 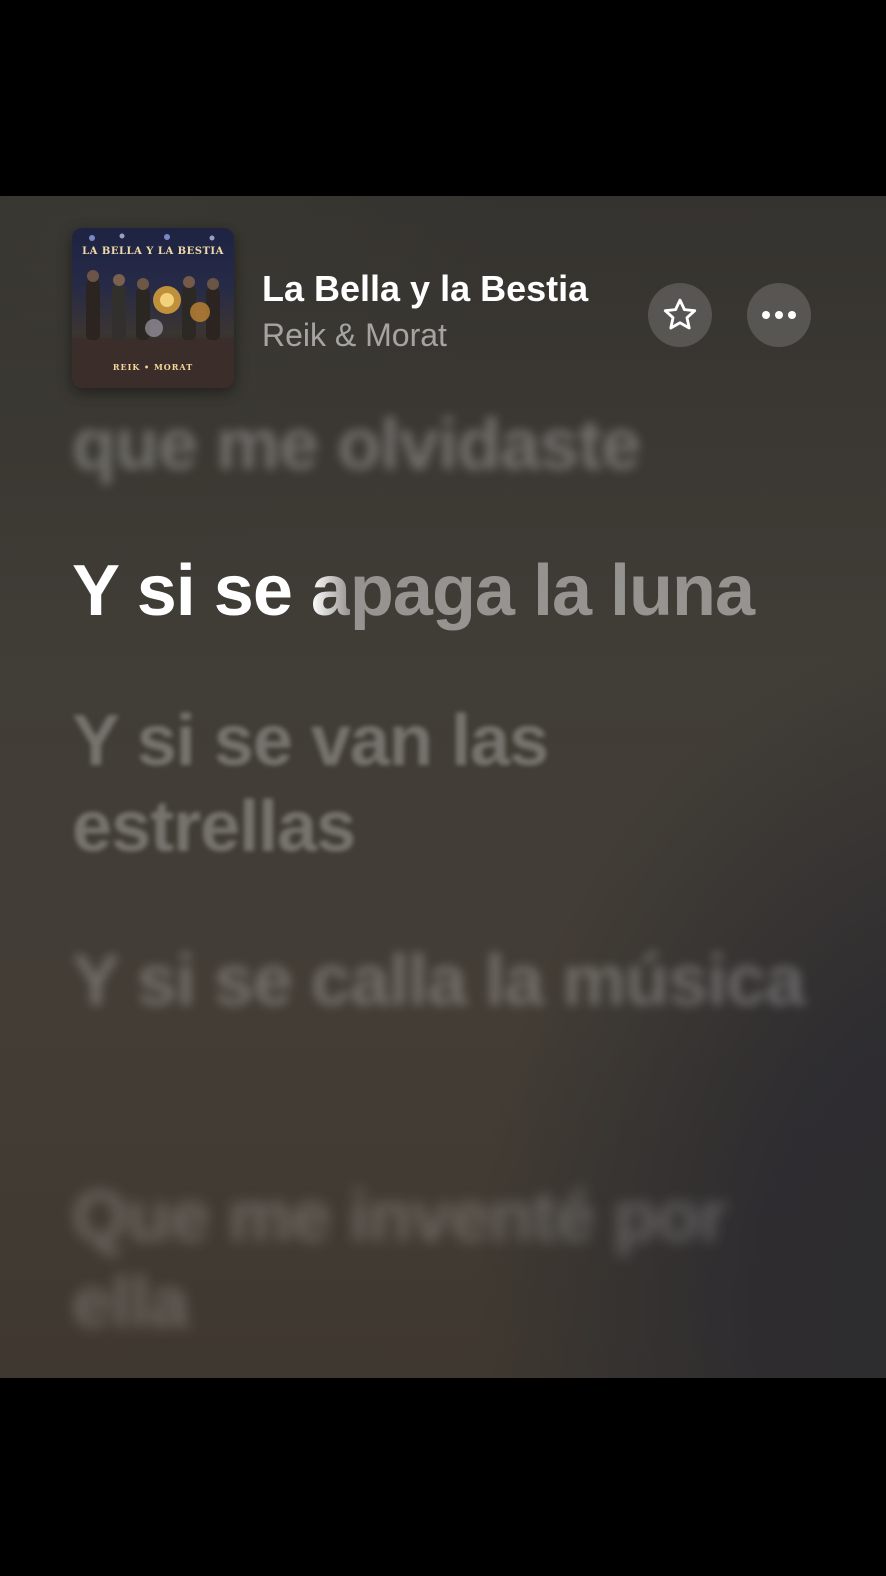 I want to click on lyric-line-upcoming: Y si se van las estrellas, so click(x=442, y=784).